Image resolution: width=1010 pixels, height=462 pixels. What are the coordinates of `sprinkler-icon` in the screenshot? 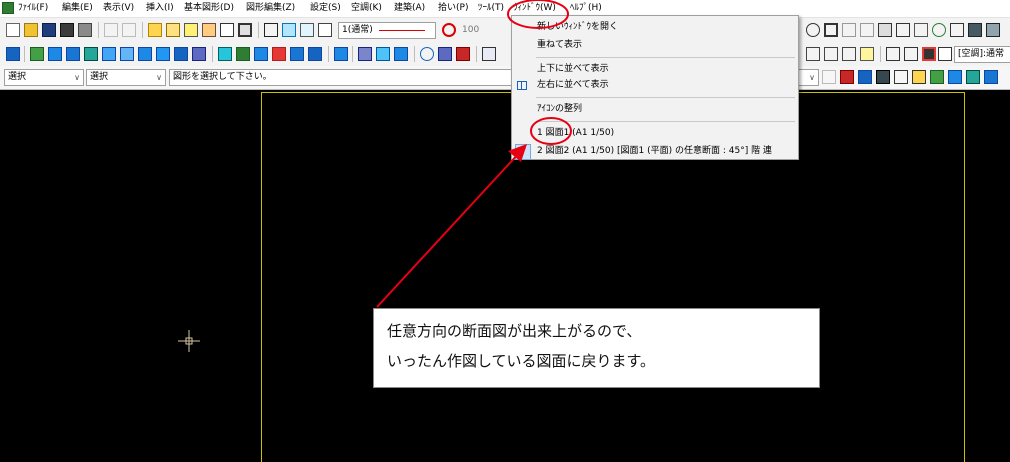 It's located at (921, 30).